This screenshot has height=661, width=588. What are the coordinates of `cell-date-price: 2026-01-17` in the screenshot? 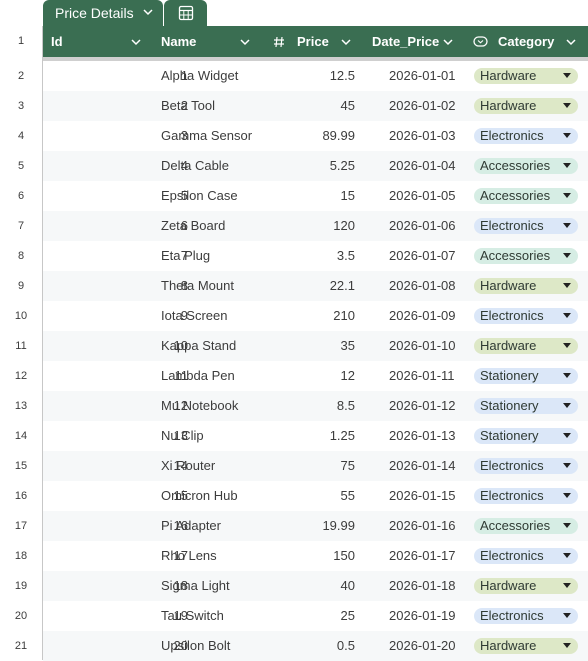 It's located at (422, 556).